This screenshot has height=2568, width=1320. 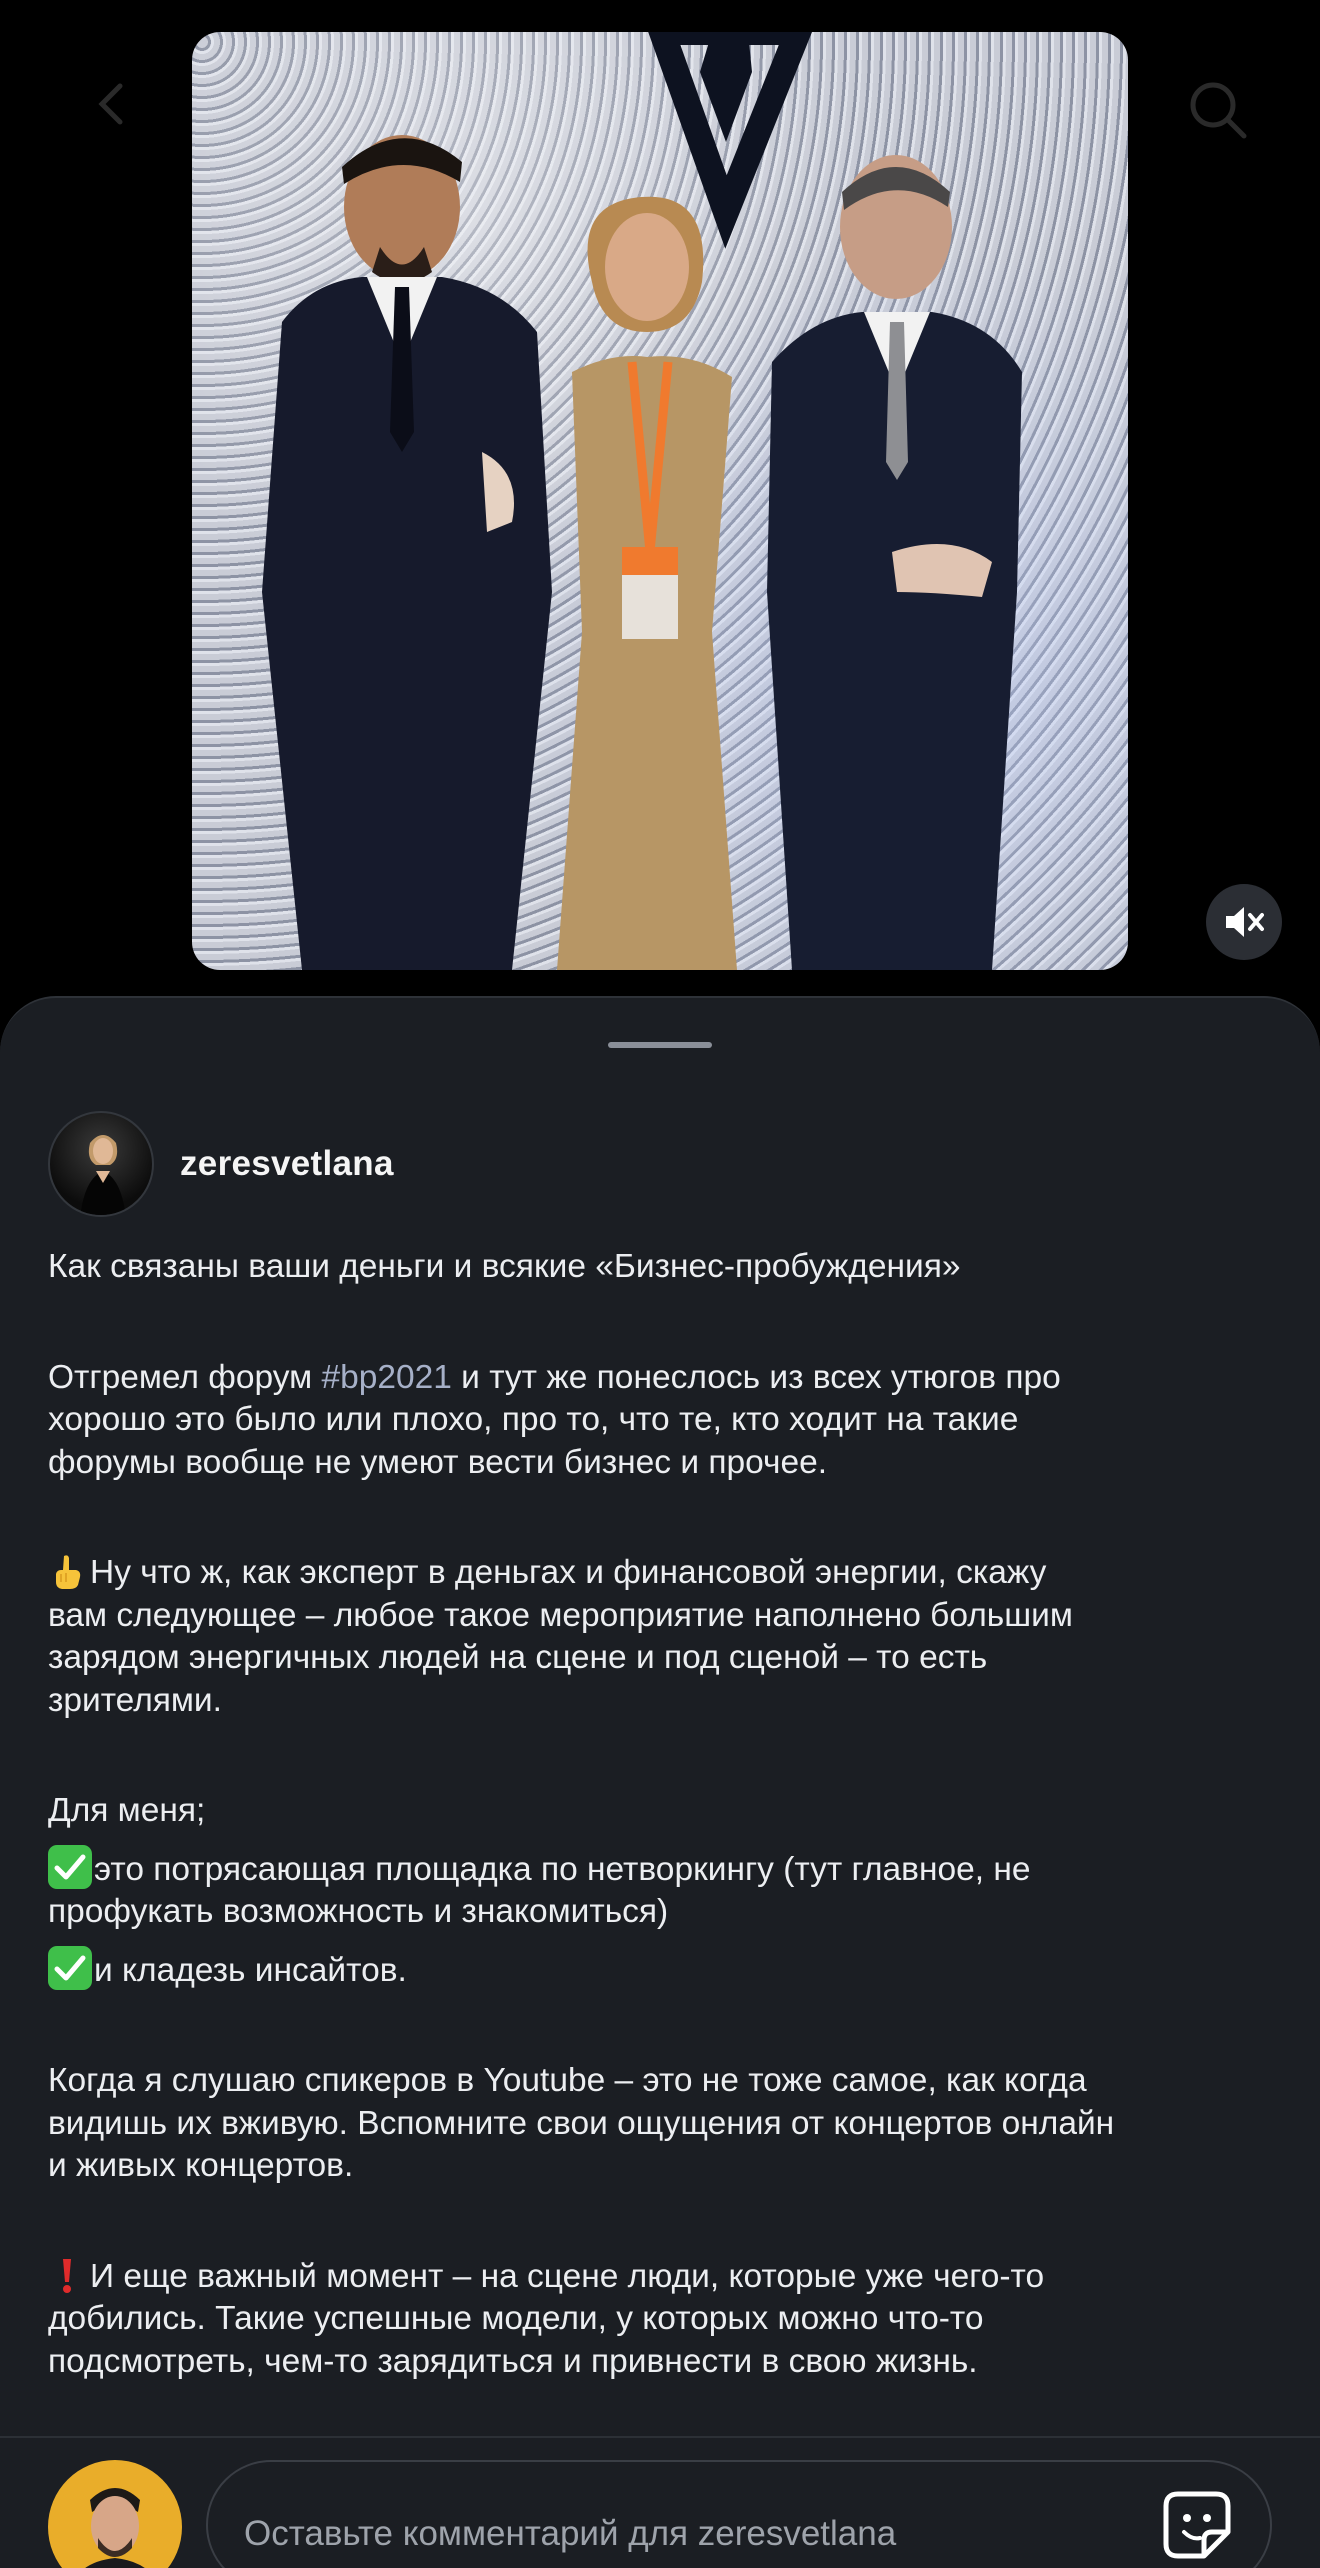 I want to click on speaker-muted-icon, so click(x=1245, y=922).